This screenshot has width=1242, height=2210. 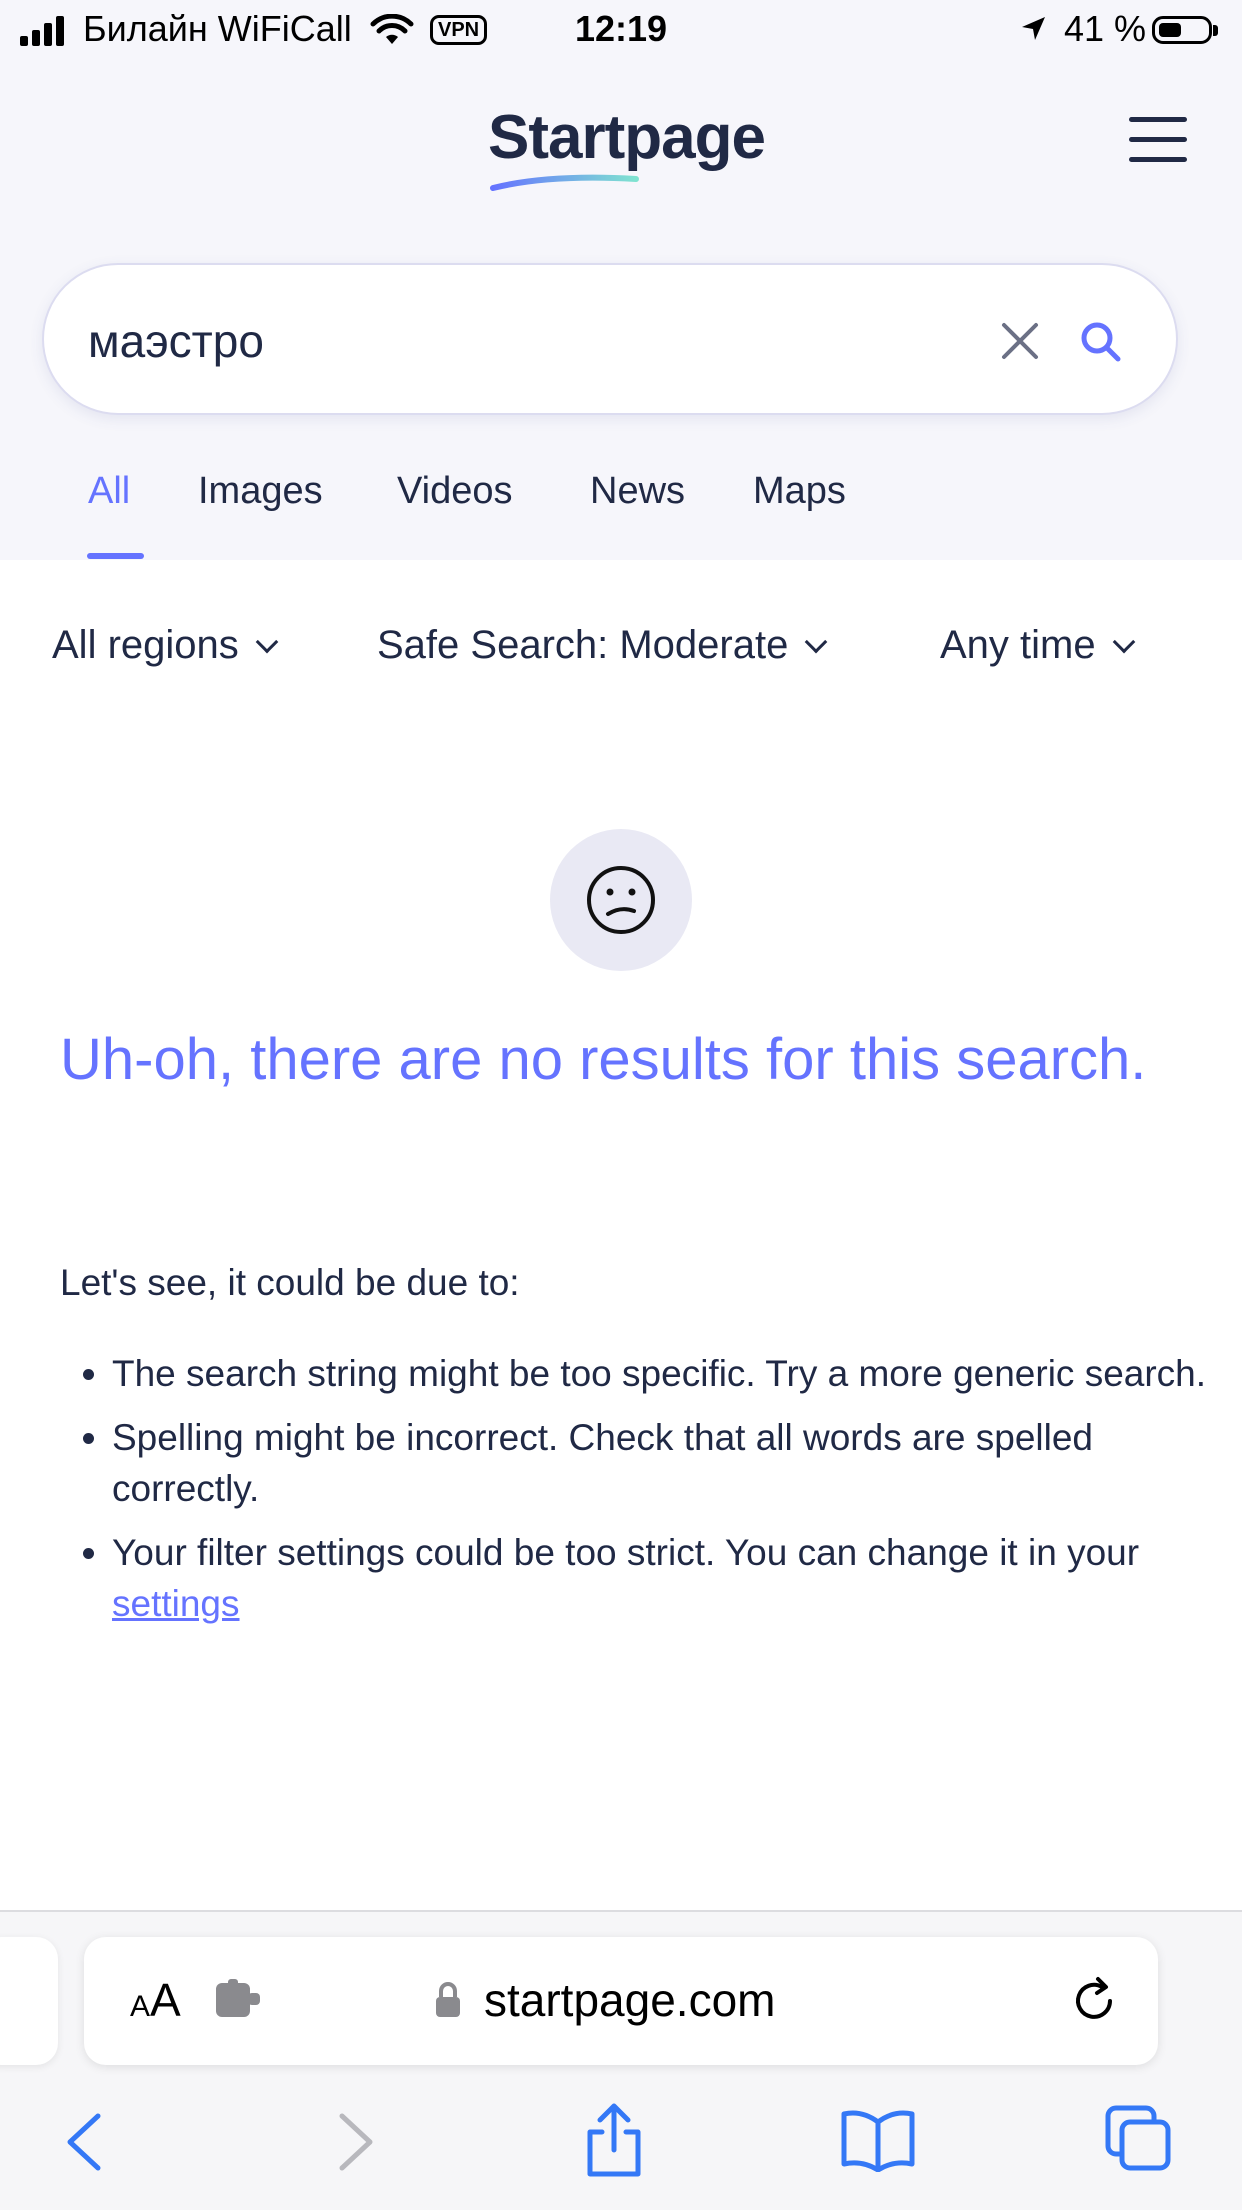 What do you see at coordinates (29, 2001) in the screenshot?
I see `previous-tab-preview` at bounding box center [29, 2001].